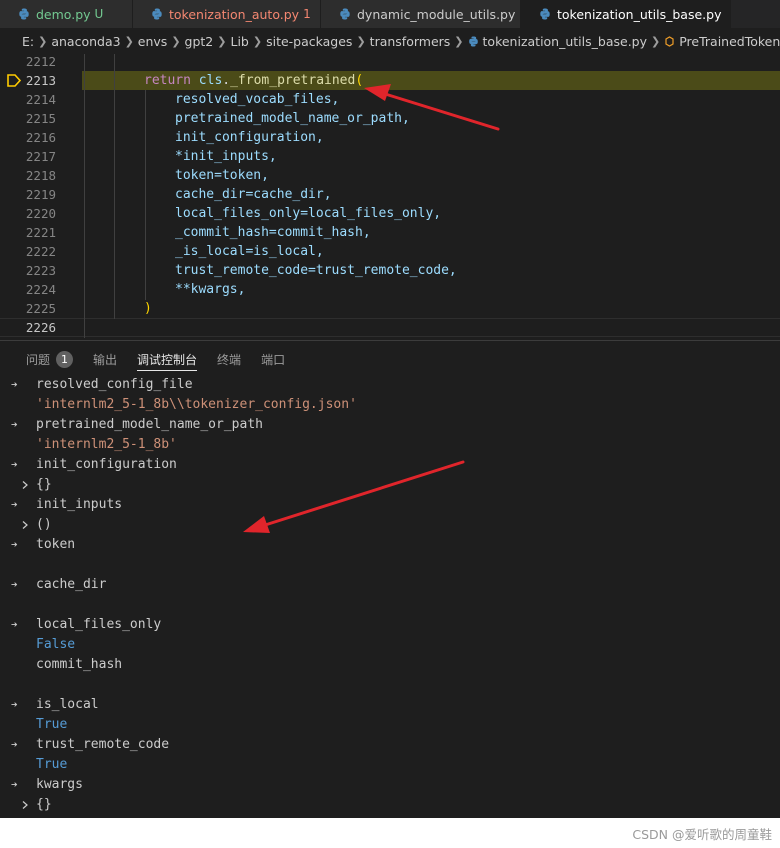 This screenshot has width=780, height=848. Describe the element at coordinates (199, 41) in the screenshot. I see `breadcrumb-item: gpt2` at that location.